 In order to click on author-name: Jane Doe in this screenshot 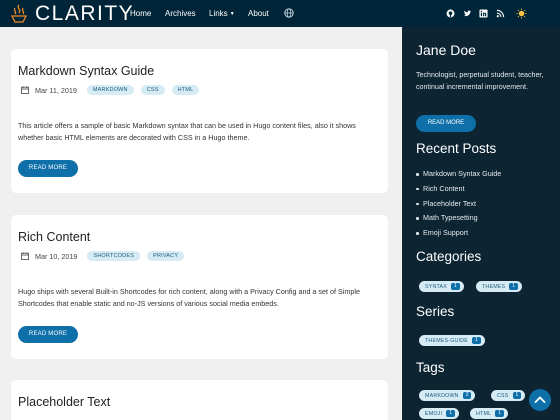, I will do `click(446, 50)`.